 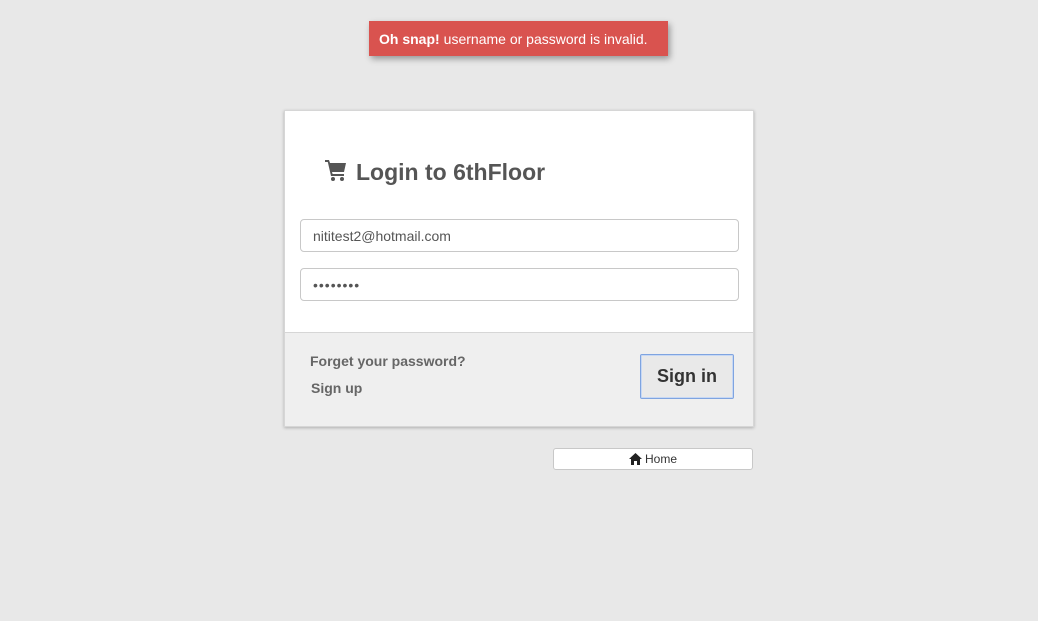 I want to click on forgot-password-link: Forget your password?, so click(x=388, y=361).